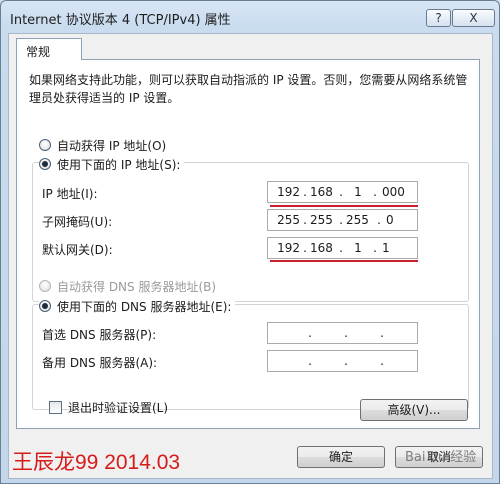  What do you see at coordinates (77, 222) in the screenshot?
I see `subnet-mask-label: 子网掩码(U):` at bounding box center [77, 222].